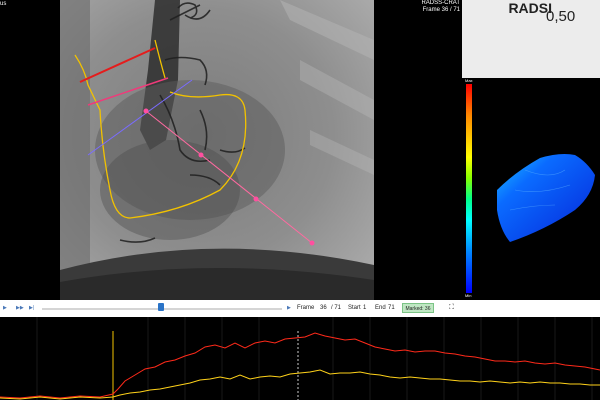 This screenshot has width=600, height=400. I want to click on play-icon: ▶, so click(5, 308).